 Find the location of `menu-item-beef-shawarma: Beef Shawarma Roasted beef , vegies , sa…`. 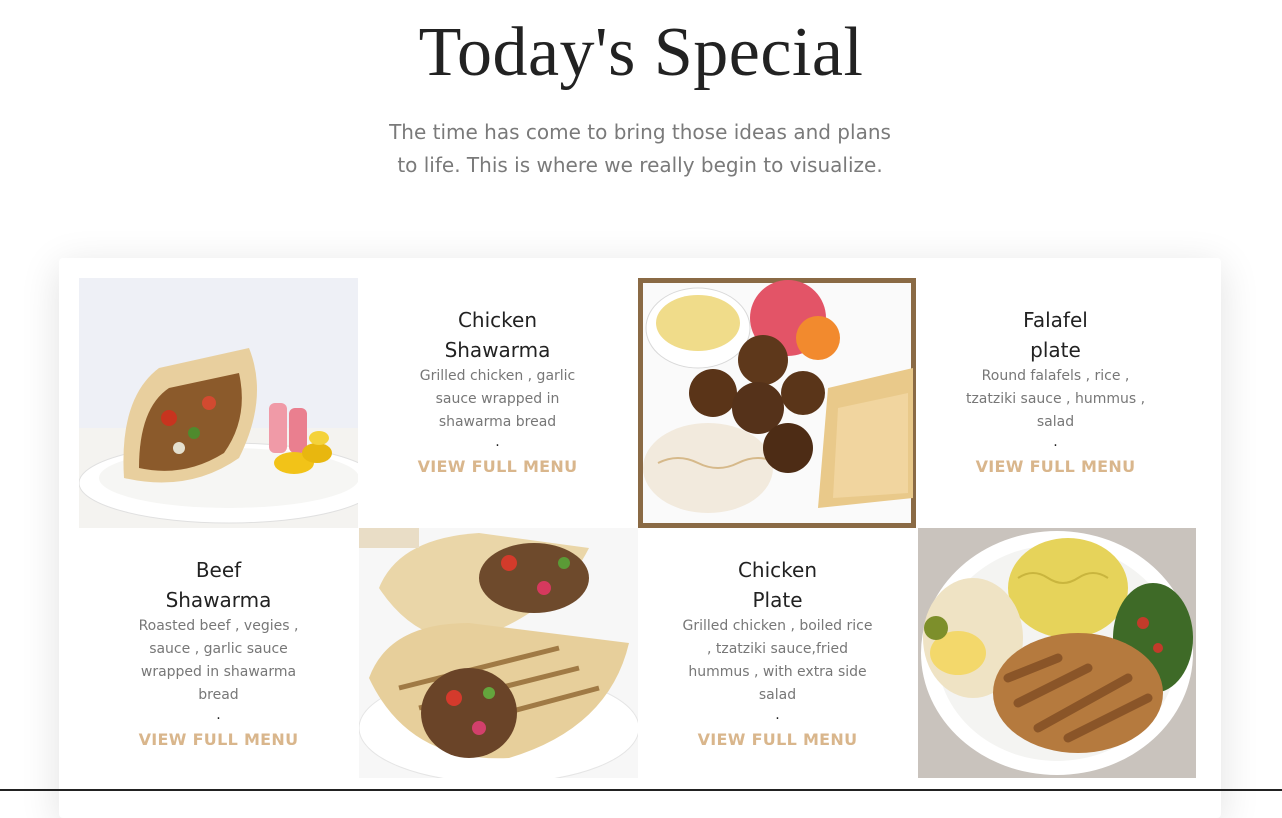

menu-item-beef-shawarma: Beef Shawarma Roasted beef , vegies , sa… is located at coordinates (218, 653).